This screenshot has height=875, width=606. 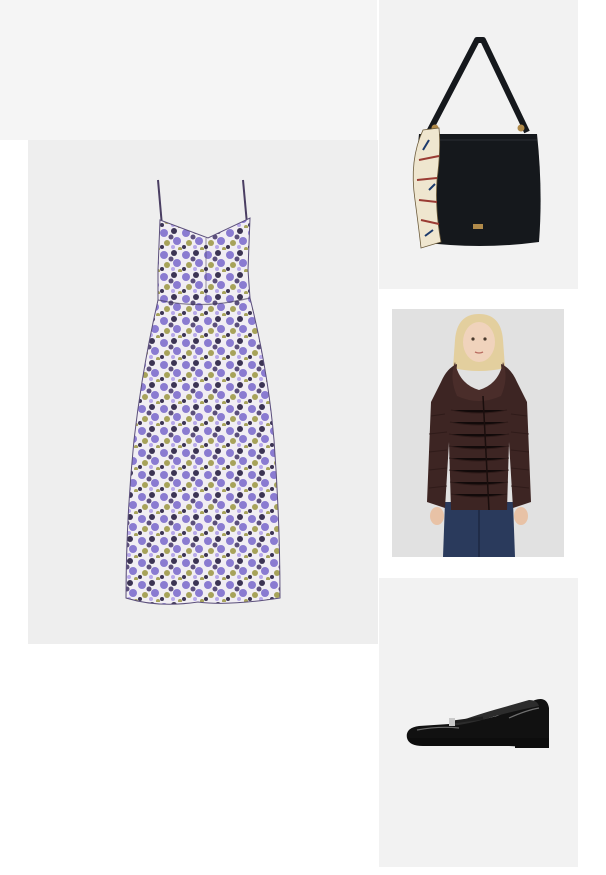 I want to click on black-patent-flat-shoe-image, so click(x=477, y=723).